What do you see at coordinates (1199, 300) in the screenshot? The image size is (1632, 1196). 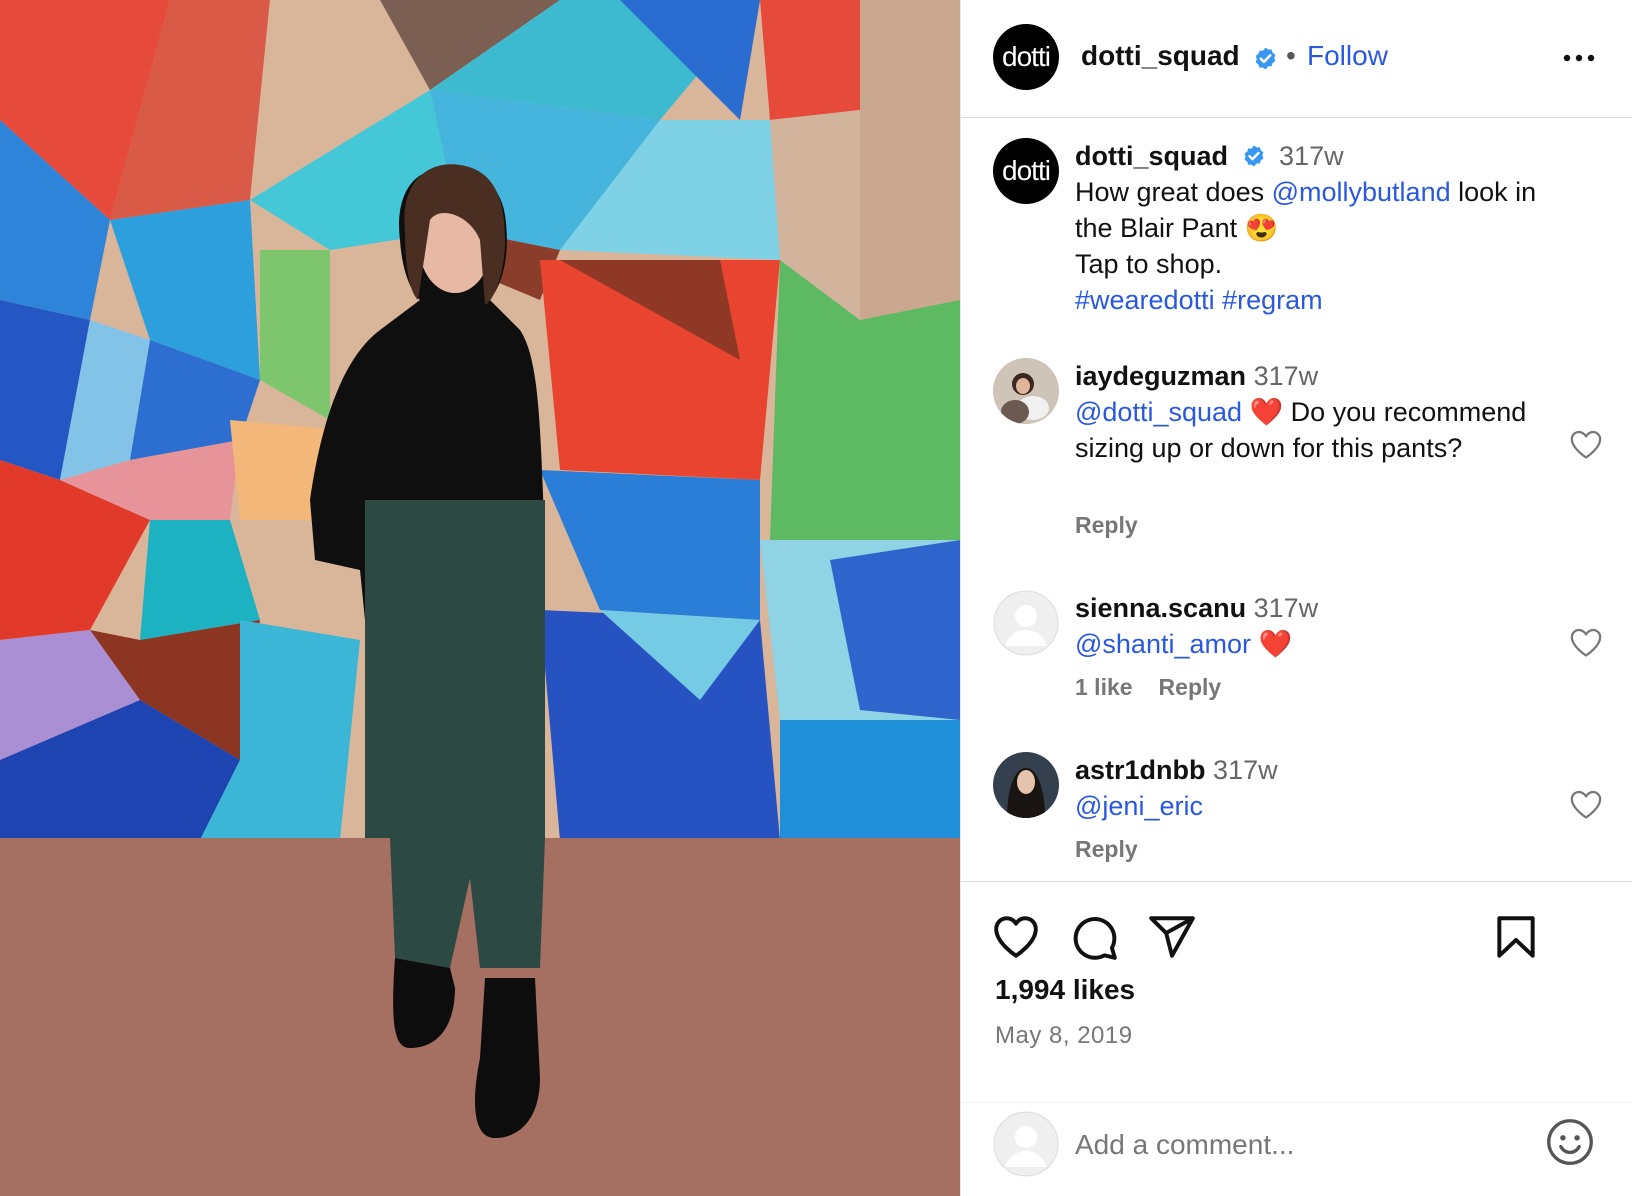 I see `caption-hashtags: #wearedotti #regram` at bounding box center [1199, 300].